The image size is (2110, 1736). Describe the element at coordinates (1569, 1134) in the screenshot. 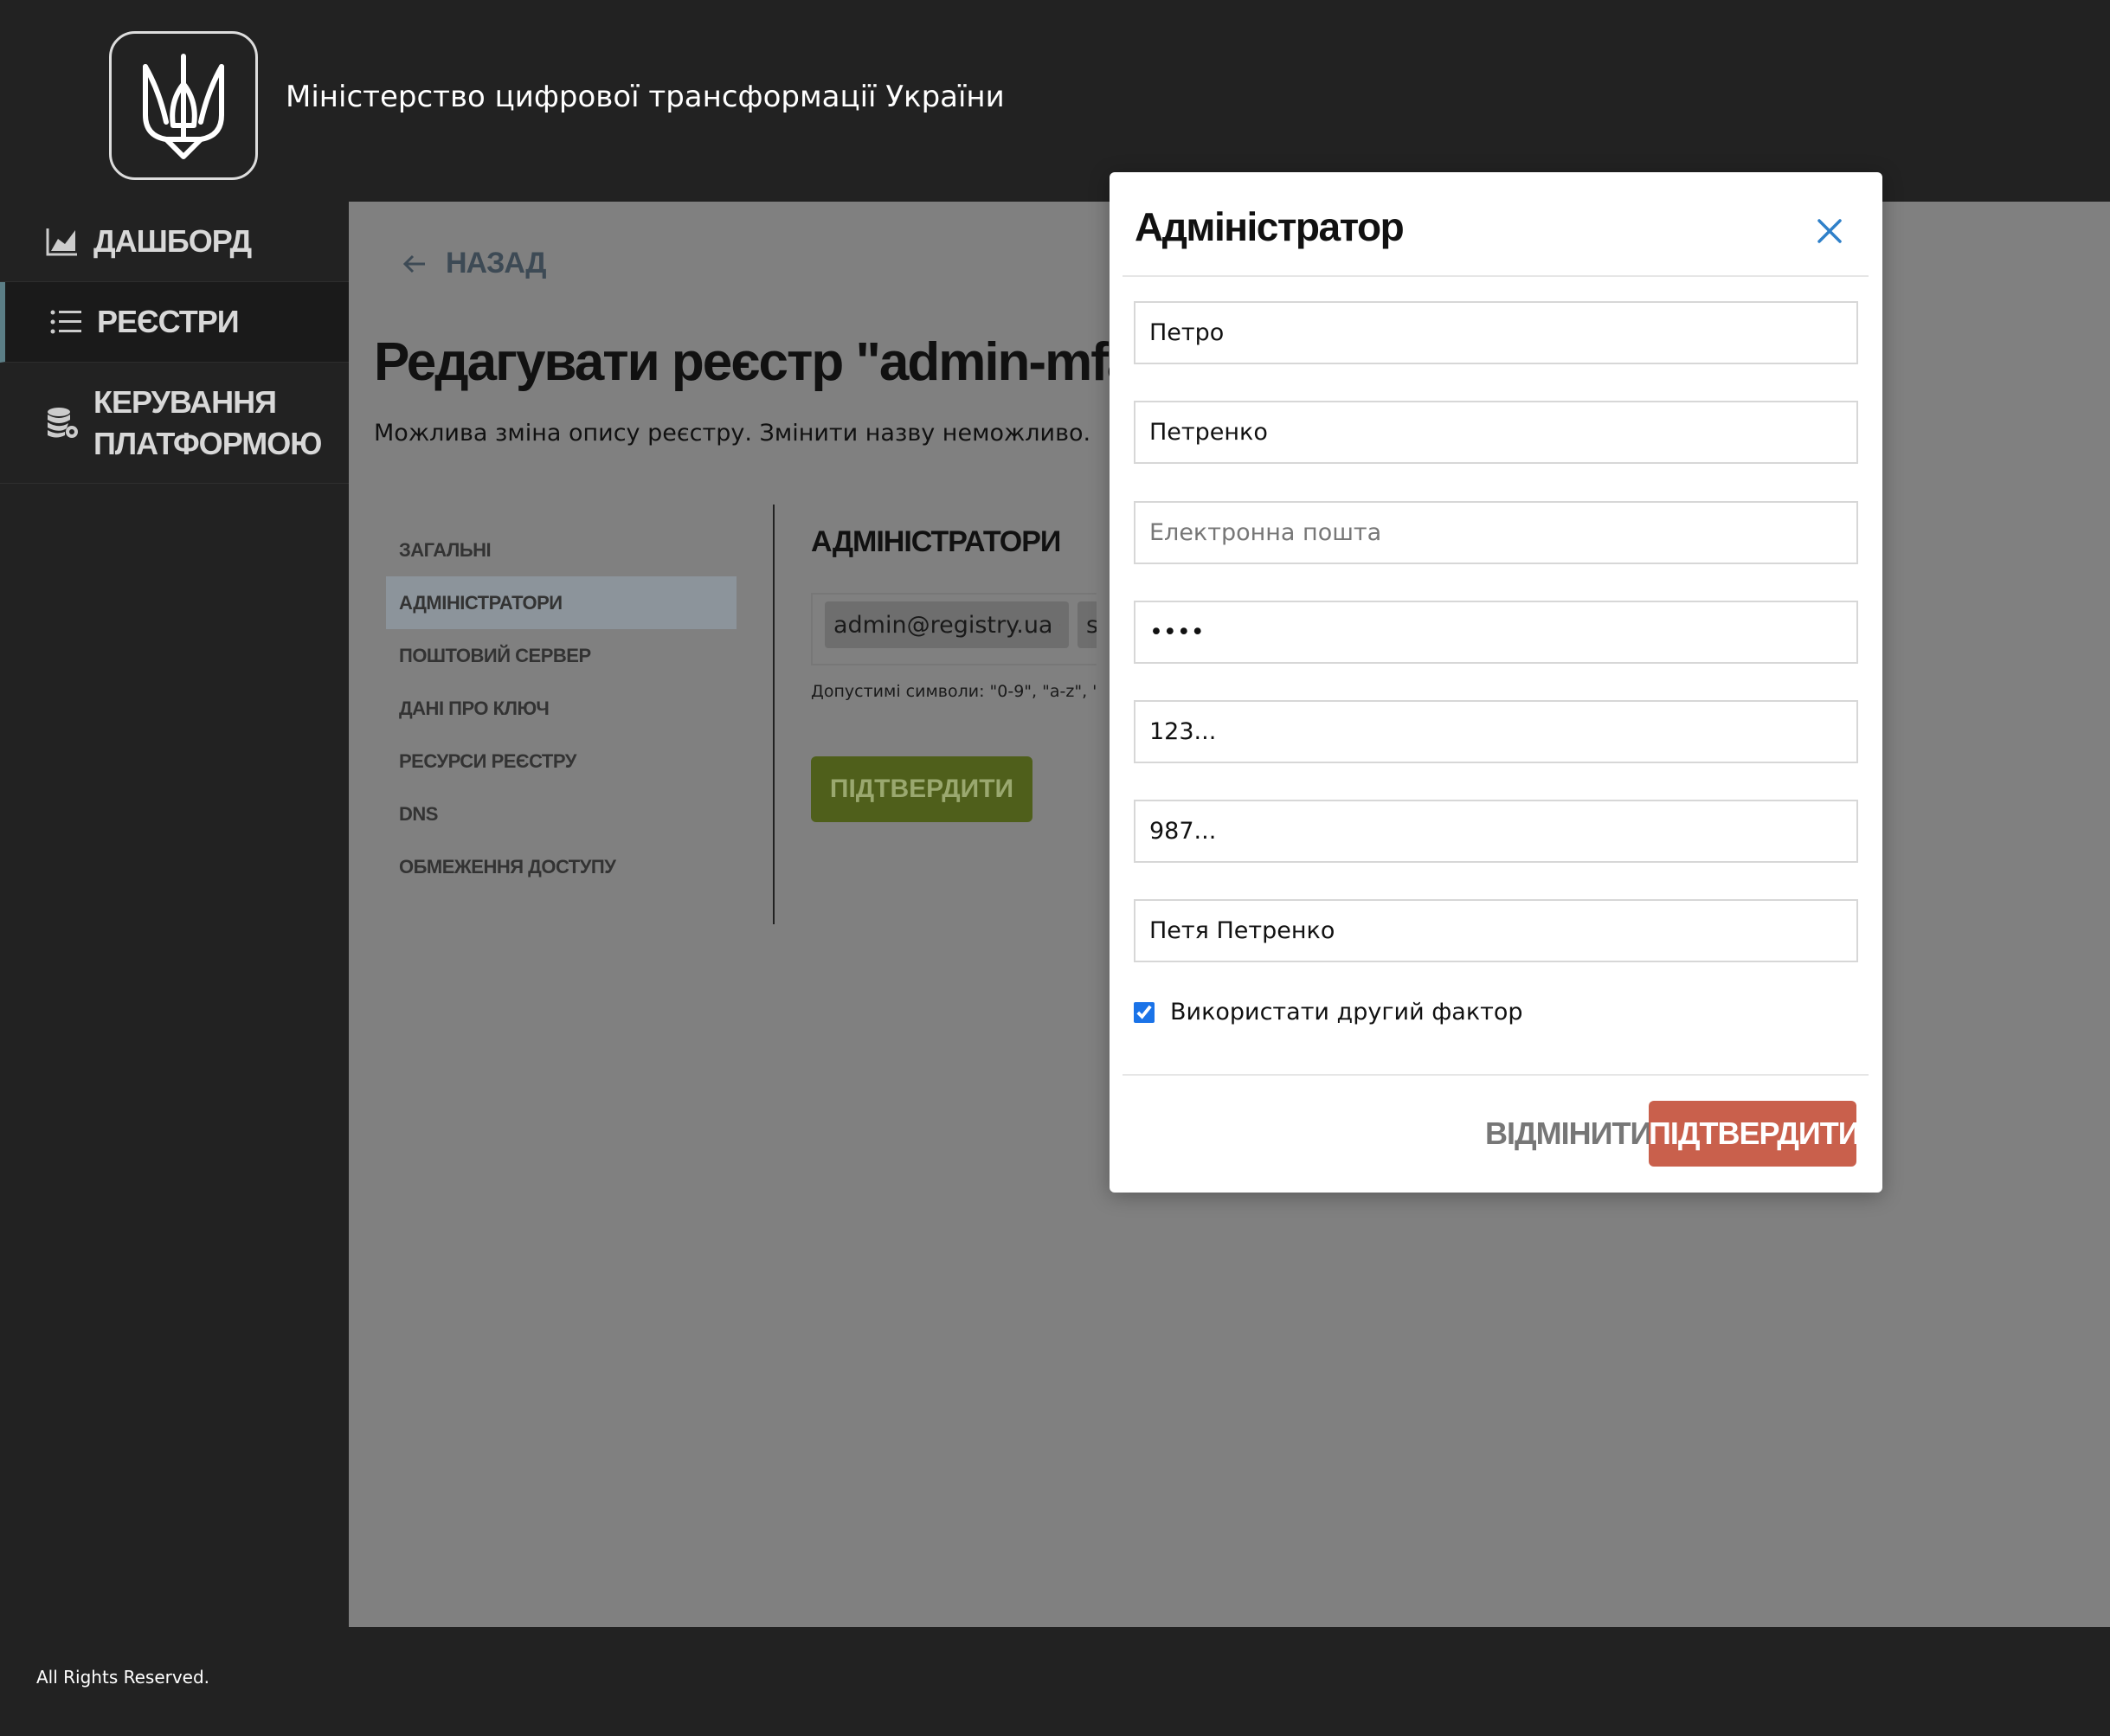

I see `cancel-button: ВІДМІНИТИ` at that location.